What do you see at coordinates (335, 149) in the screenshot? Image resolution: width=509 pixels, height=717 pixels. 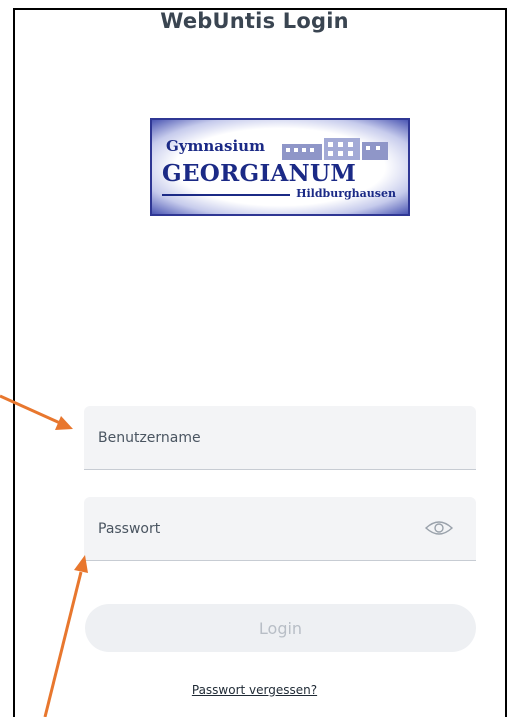 I see `school-building-image` at bounding box center [335, 149].